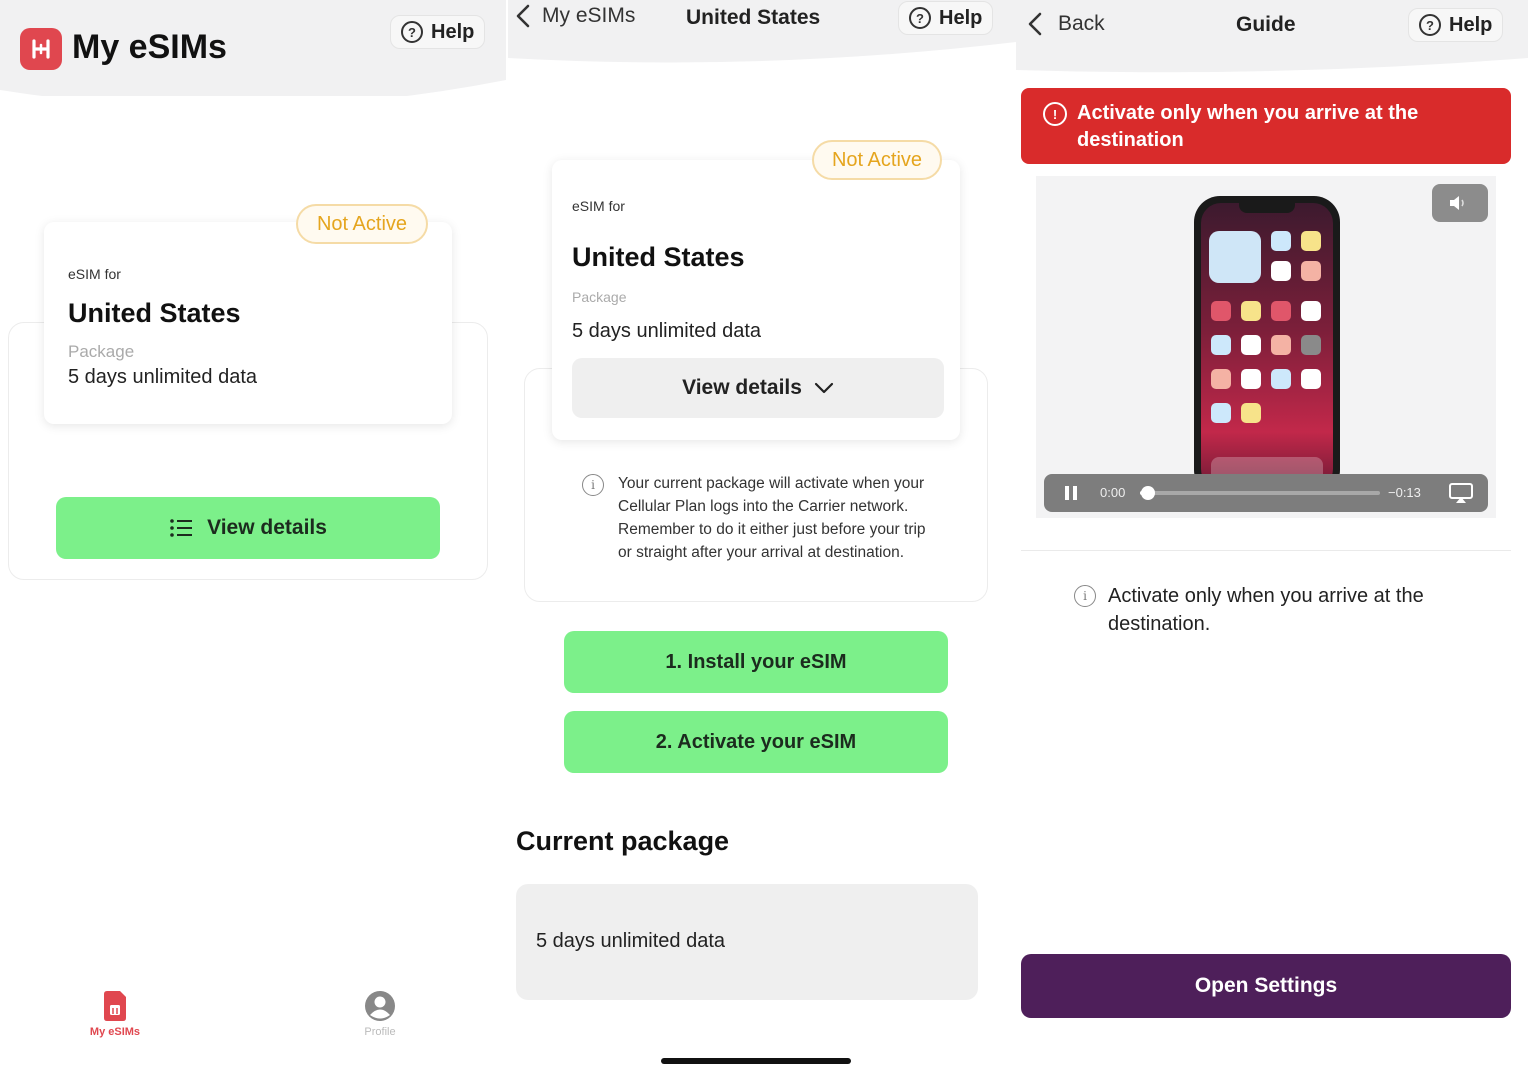  Describe the element at coordinates (1457, 203) in the screenshot. I see `speaker-icon` at that location.